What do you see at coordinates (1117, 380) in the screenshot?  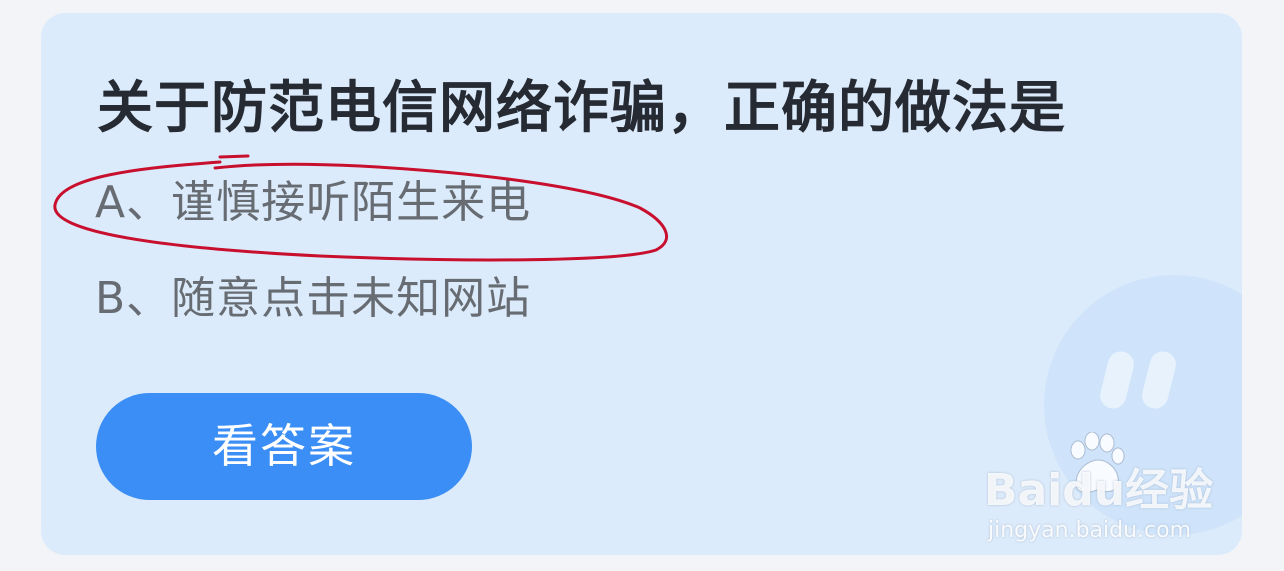 I see `mascot-eye-left` at bounding box center [1117, 380].